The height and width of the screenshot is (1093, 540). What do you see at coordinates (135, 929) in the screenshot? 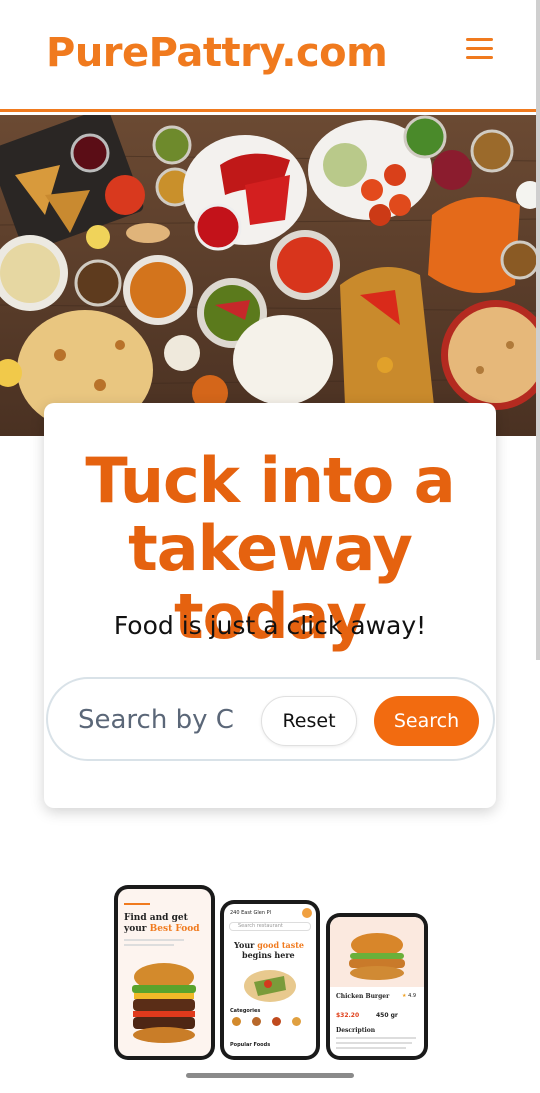
I see `phone1-title-b: your` at bounding box center [135, 929].